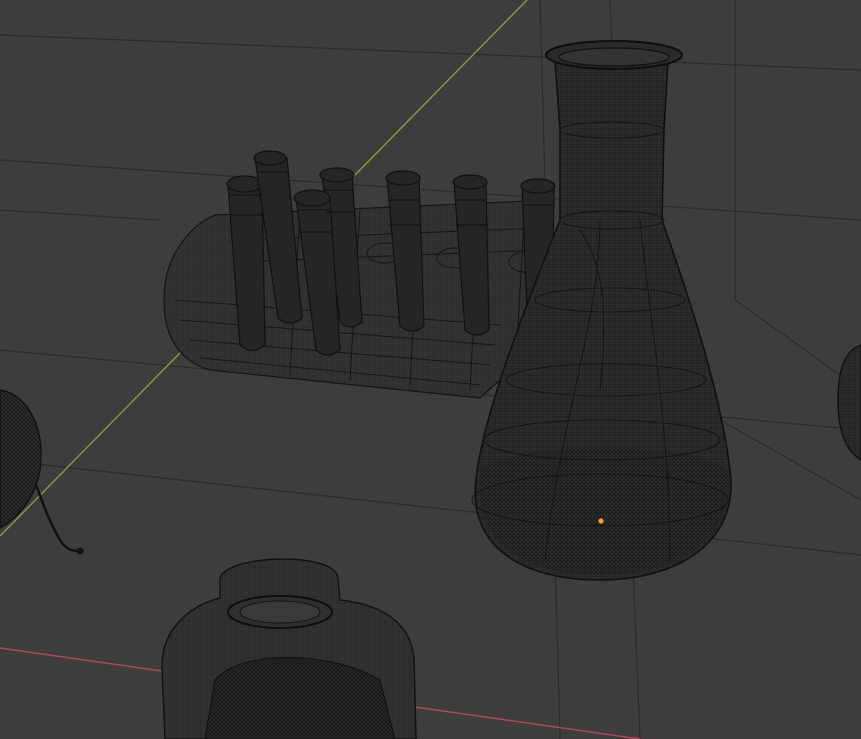 This screenshot has height=739, width=861. I want to click on jar, so click(289, 648).